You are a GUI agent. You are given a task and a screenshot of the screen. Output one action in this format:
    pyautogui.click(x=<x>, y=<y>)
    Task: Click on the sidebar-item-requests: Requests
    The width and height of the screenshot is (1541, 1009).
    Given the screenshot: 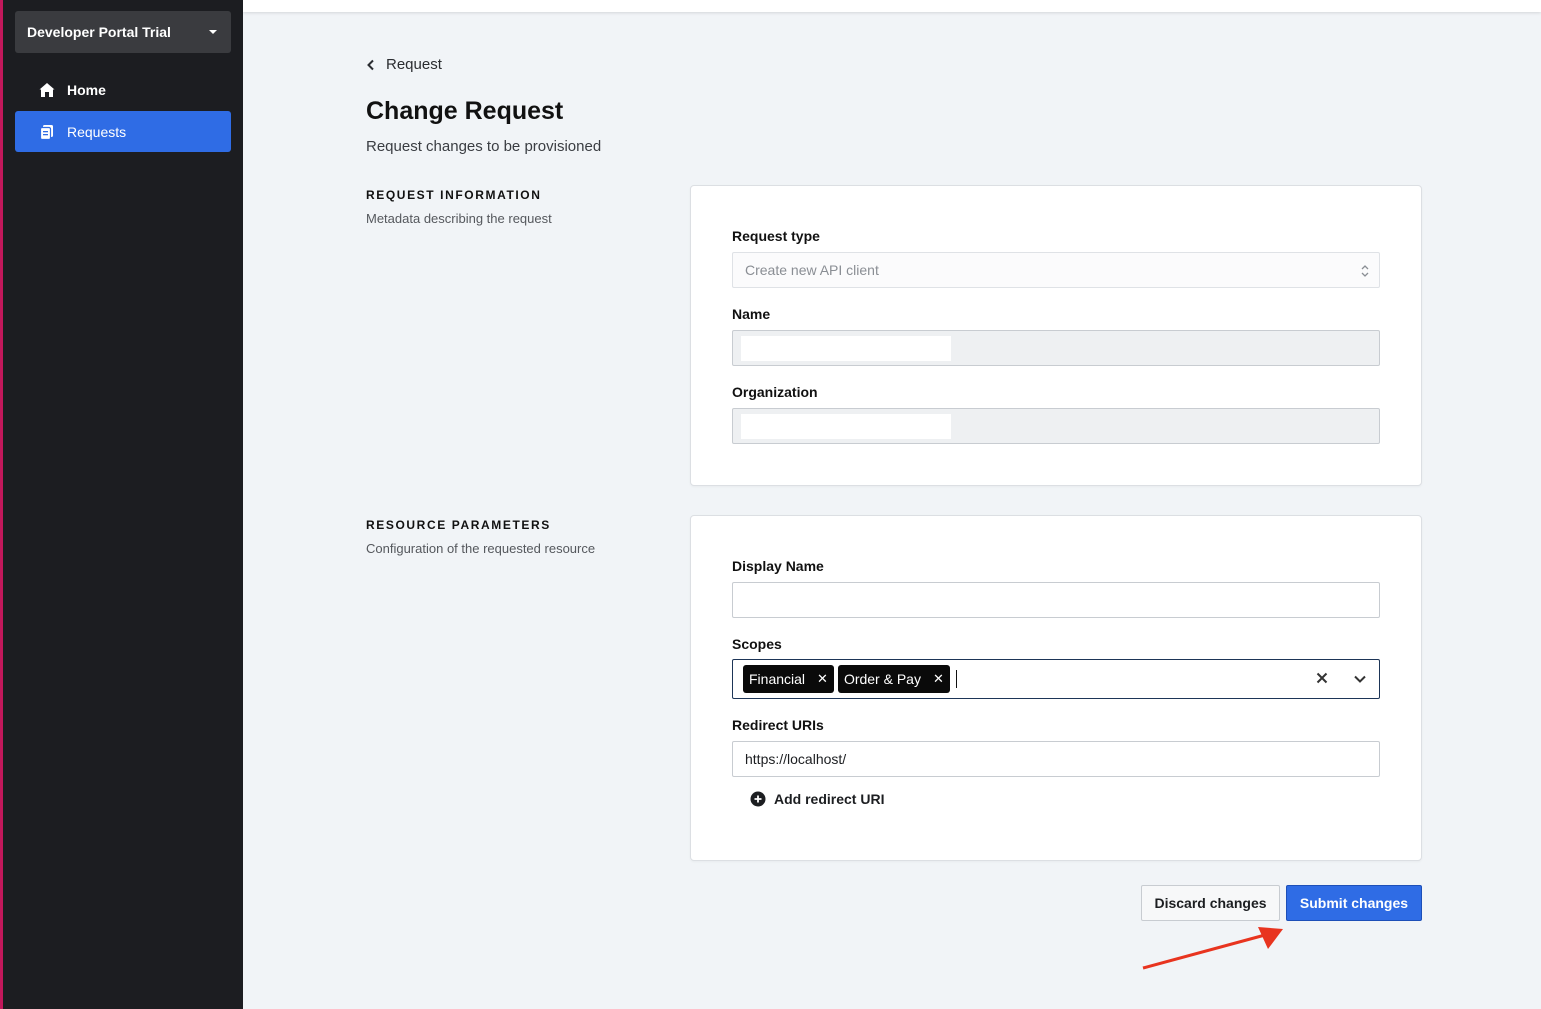 What is the action you would take?
    pyautogui.click(x=123, y=131)
    